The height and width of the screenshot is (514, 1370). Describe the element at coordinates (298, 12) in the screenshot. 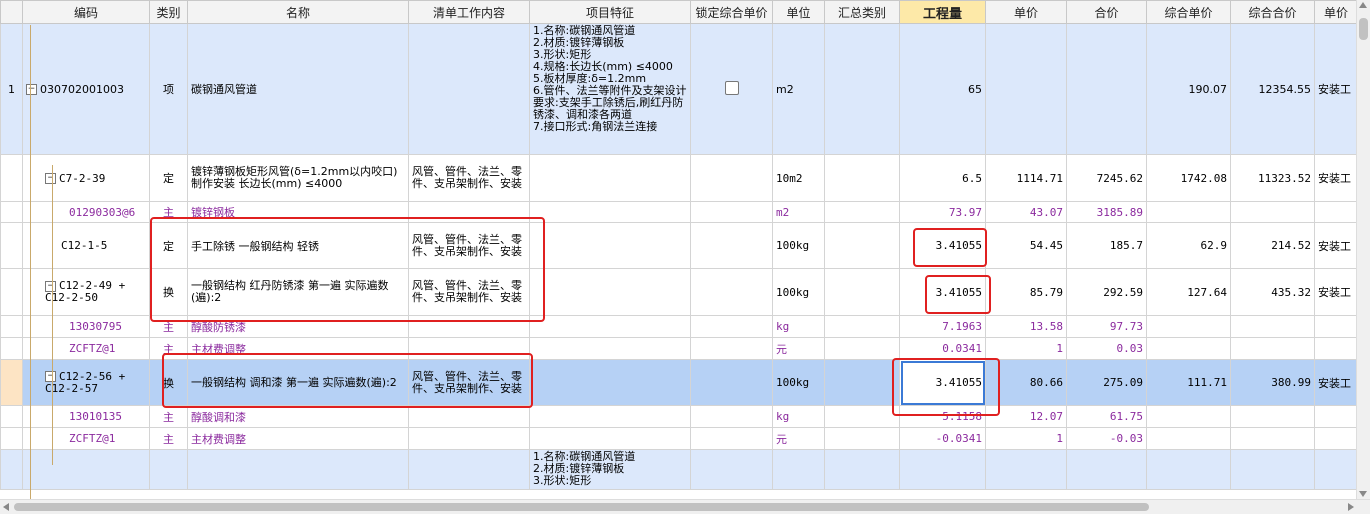

I see `col-header-name: 名称` at that location.